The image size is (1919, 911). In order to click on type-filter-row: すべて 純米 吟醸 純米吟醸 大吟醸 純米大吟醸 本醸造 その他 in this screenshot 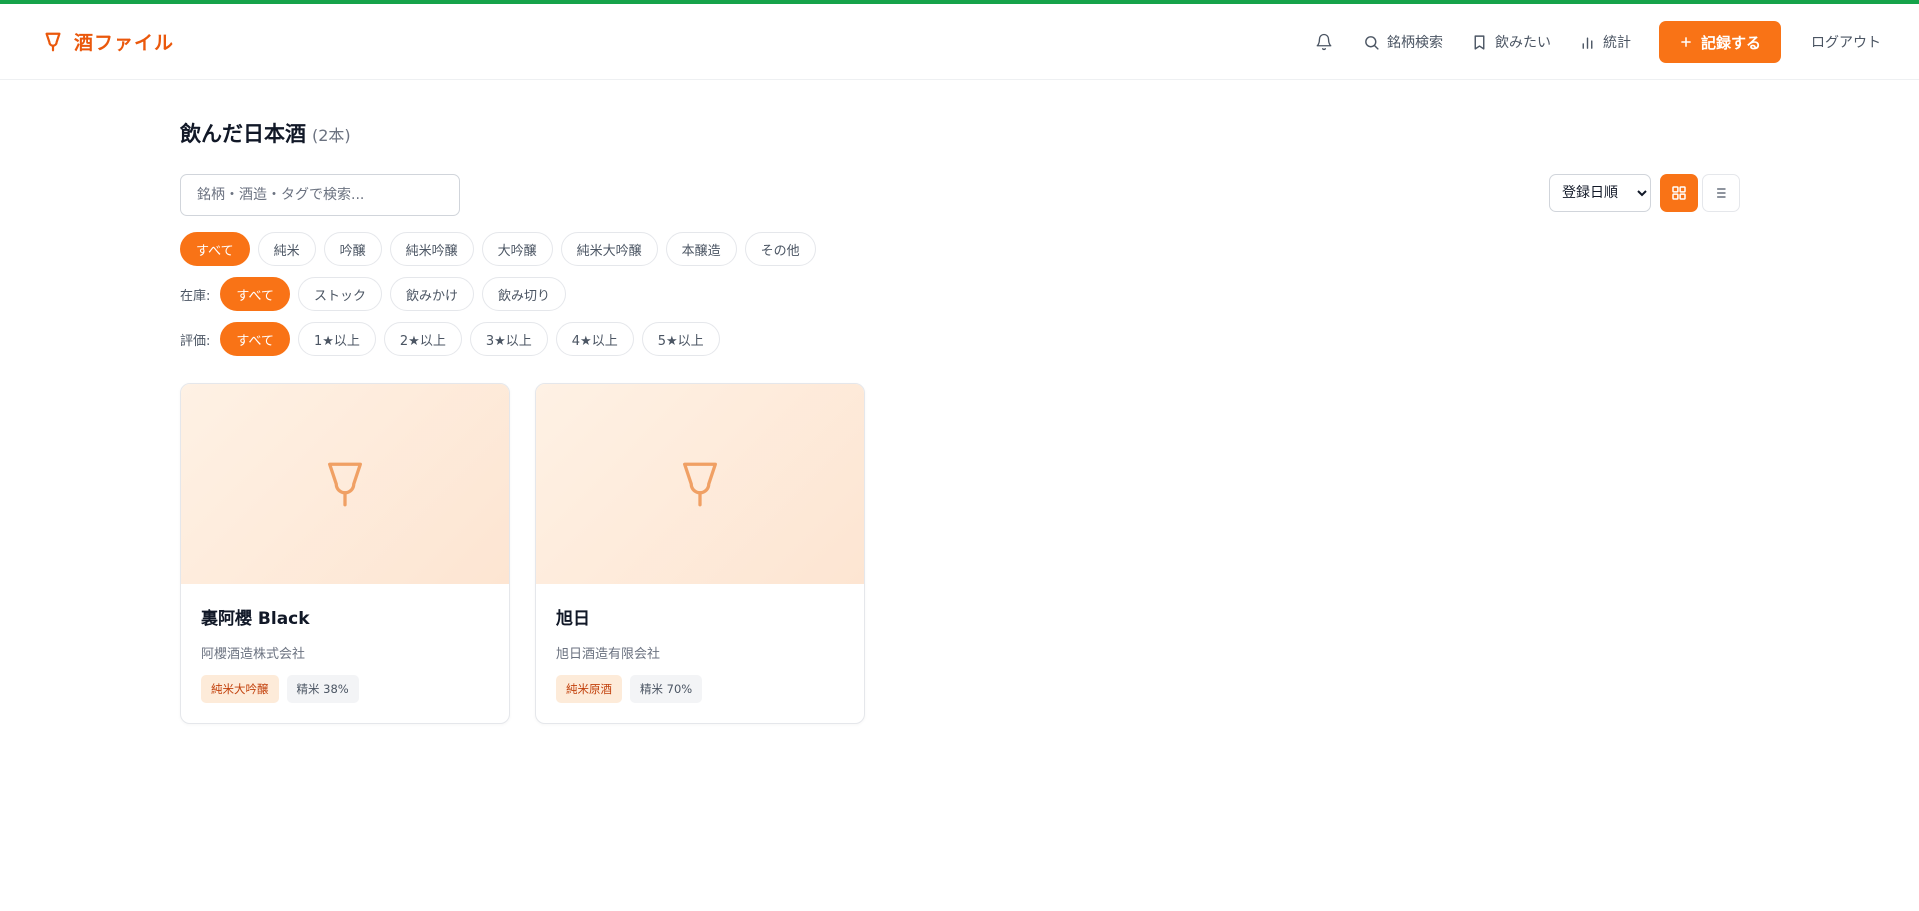, I will do `click(498, 249)`.